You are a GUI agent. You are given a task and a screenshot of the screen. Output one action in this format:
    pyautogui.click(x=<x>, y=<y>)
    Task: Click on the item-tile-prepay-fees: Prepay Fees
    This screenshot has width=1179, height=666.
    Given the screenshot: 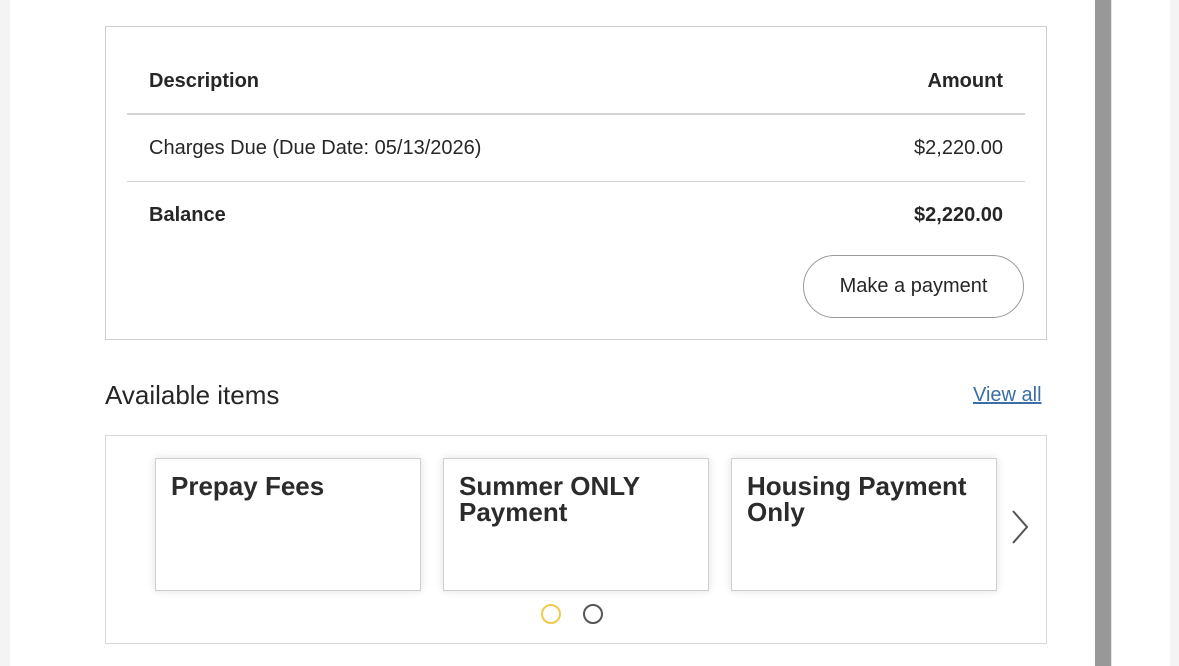 What is the action you would take?
    pyautogui.click(x=288, y=524)
    